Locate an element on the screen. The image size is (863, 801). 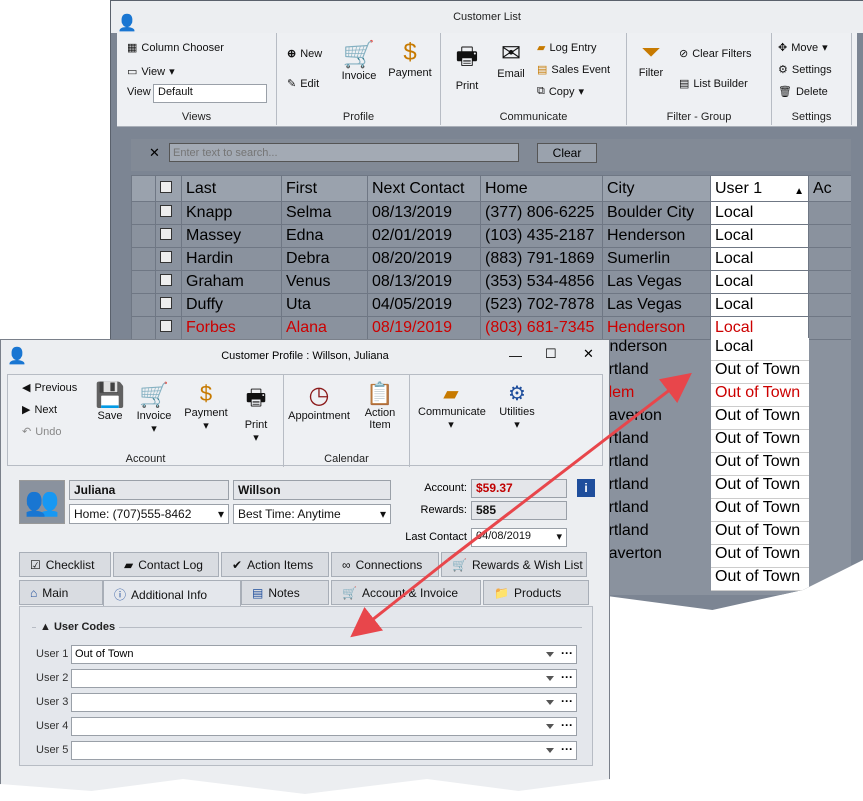
annotation-arrow is located at coordinates (521, 505).